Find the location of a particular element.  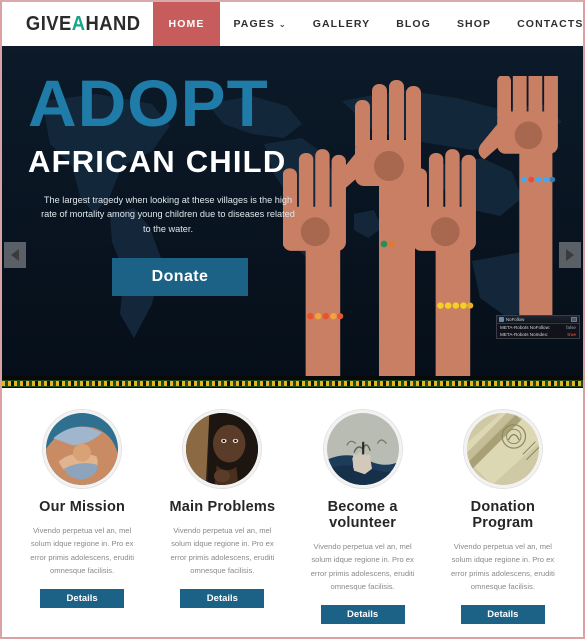

banknote-money-photo is located at coordinates (502, 449).